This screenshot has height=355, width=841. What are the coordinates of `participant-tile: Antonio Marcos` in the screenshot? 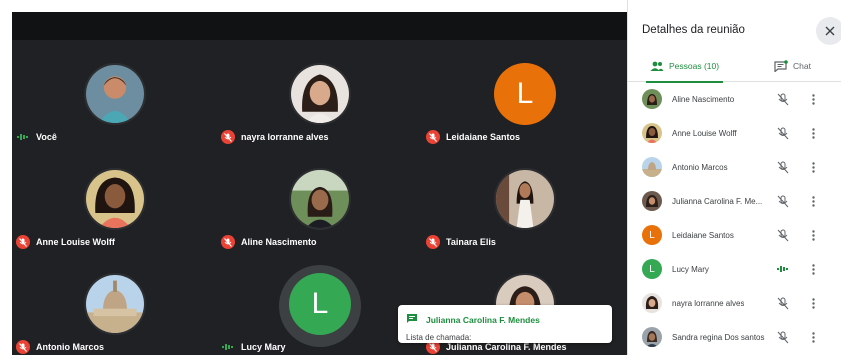 It's located at (114, 305).